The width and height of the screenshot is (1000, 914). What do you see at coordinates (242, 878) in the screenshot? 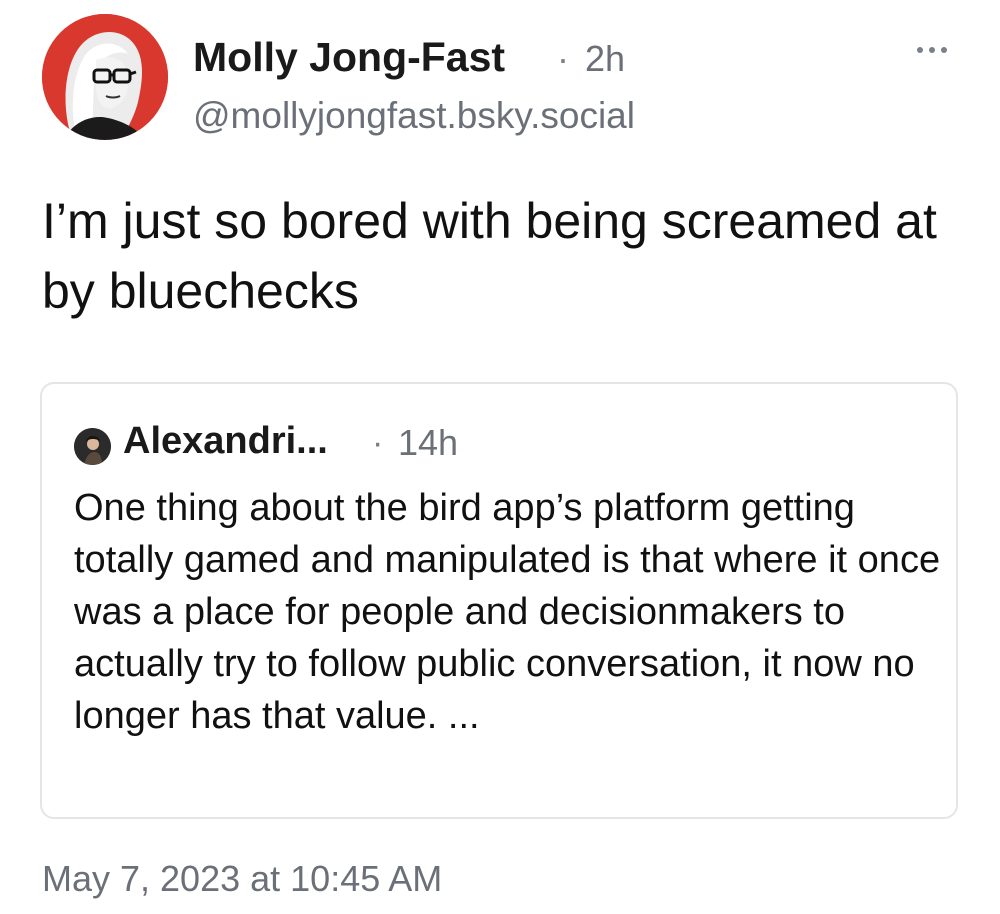
I see `post-timestamp: May 7, 2023 at 10:45 AM` at bounding box center [242, 878].